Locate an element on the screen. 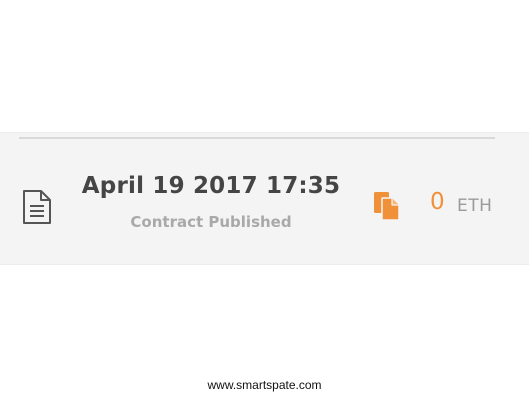 This screenshot has height=396, width=529. copy-icon is located at coordinates (387, 206).